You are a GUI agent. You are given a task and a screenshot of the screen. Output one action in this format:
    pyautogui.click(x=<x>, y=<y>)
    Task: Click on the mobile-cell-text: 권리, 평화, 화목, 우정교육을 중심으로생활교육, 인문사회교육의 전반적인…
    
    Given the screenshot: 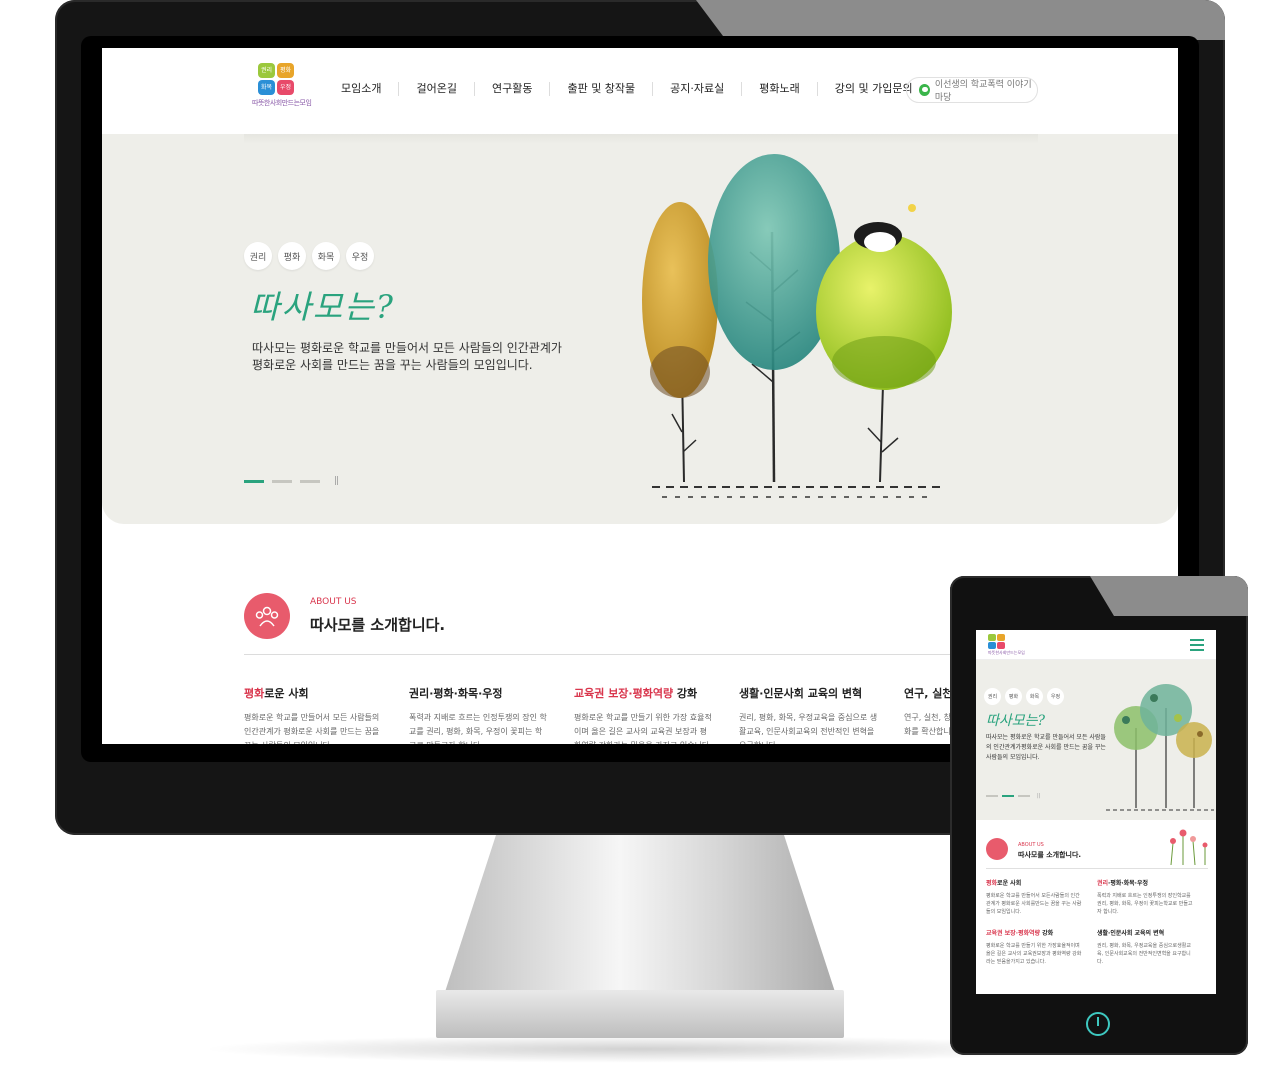 What is the action you would take?
    pyautogui.click(x=1144, y=954)
    